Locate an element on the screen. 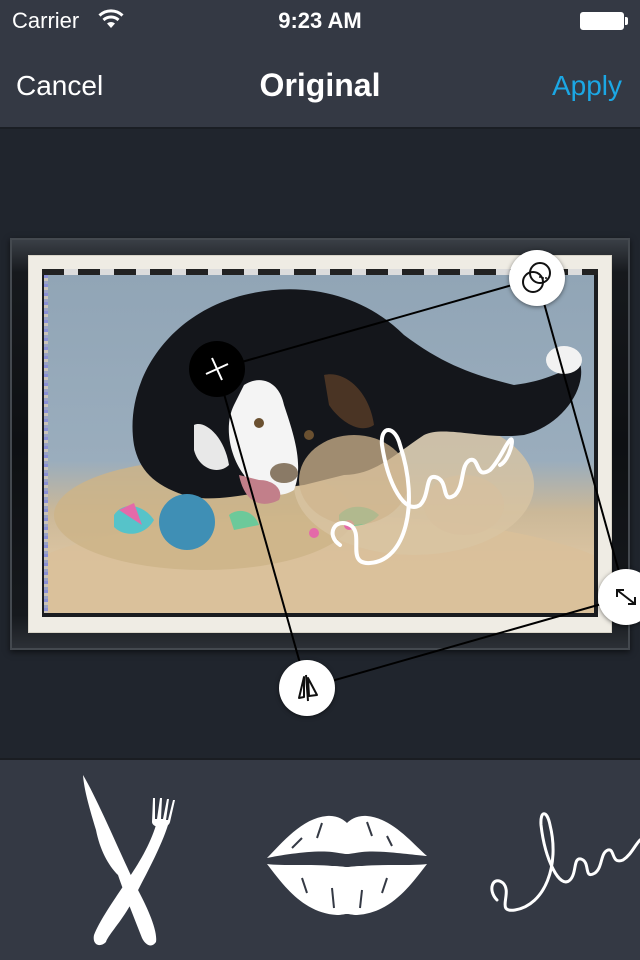 This screenshot has height=960, width=640. delete-handle is located at coordinates (217, 369).